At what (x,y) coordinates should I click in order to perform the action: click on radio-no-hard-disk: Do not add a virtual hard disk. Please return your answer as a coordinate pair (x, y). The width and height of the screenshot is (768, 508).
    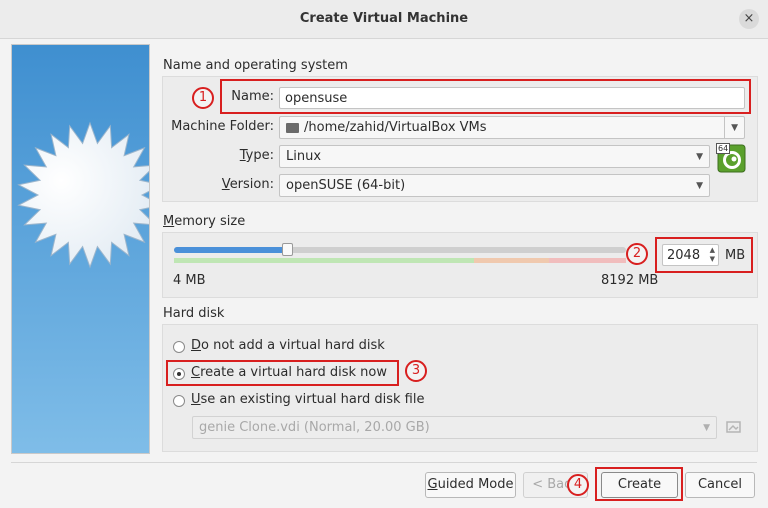
    Looking at the image, I should click on (298, 347).